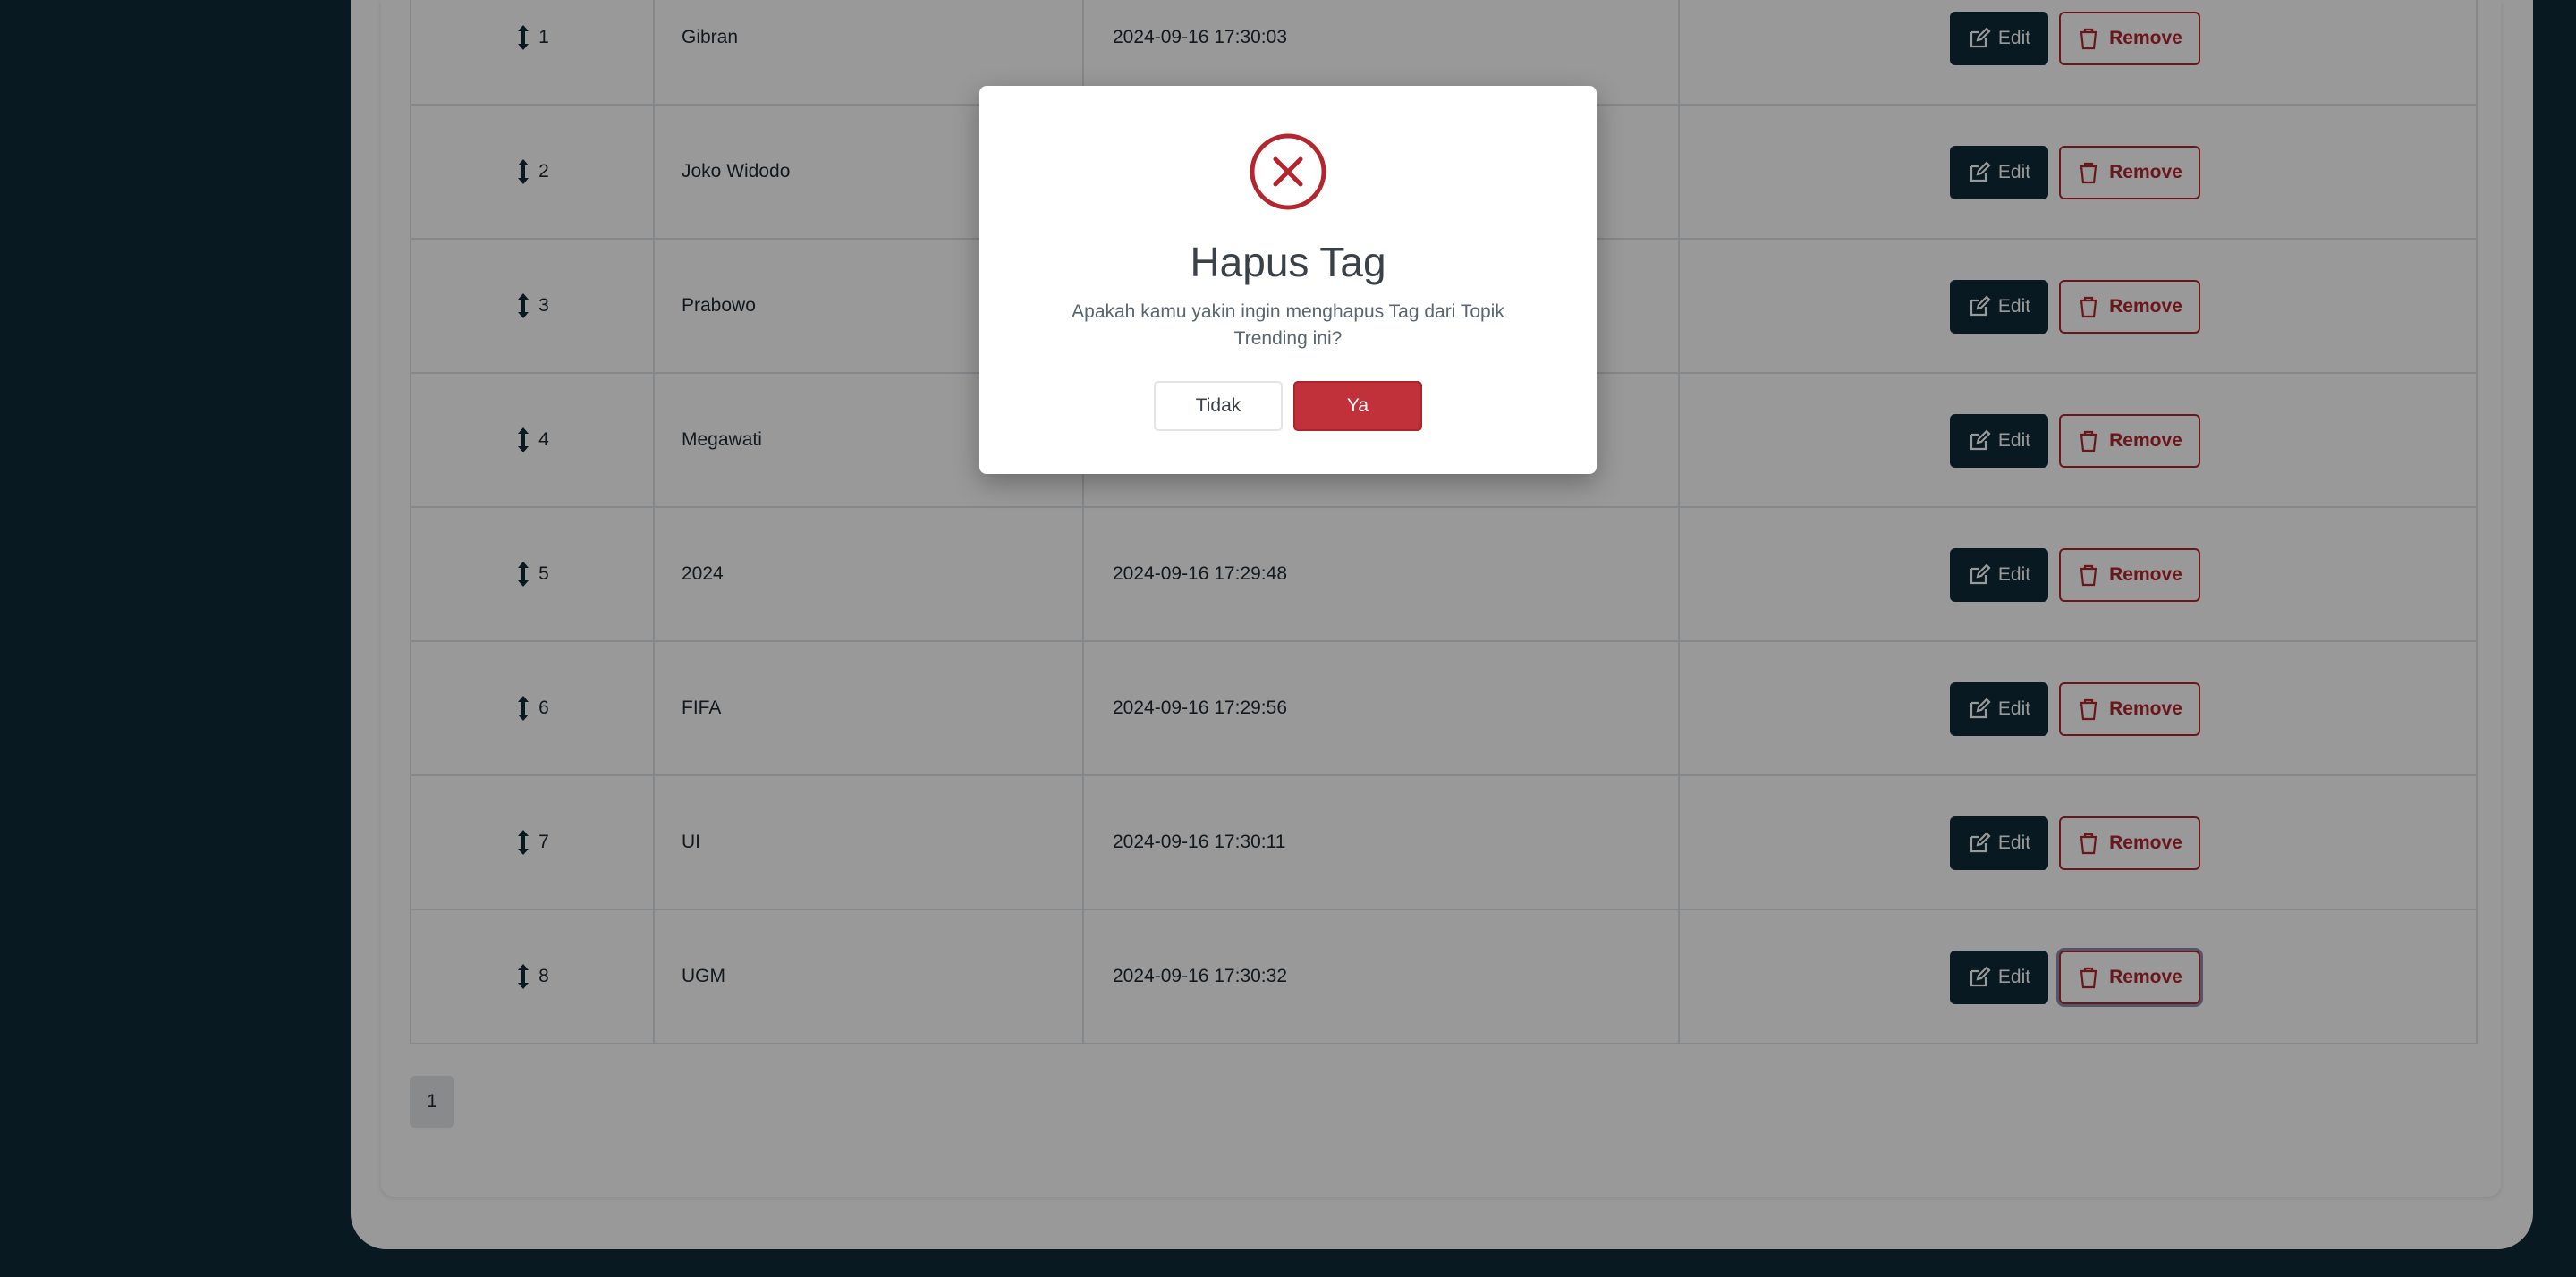 Image resolution: width=2576 pixels, height=1277 pixels. I want to click on dialog-title: Hapus Tag, so click(1288, 262).